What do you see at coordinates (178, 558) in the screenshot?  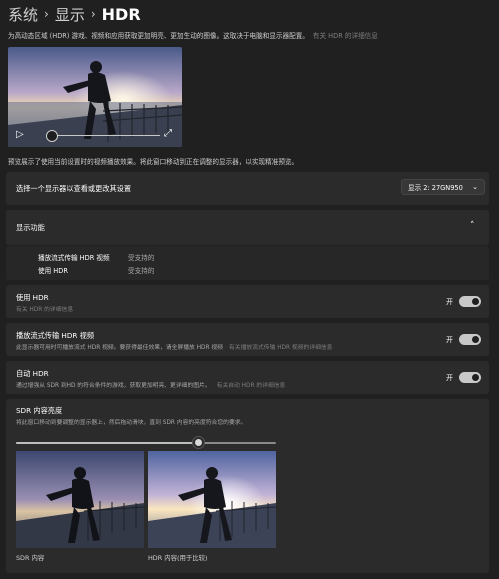 I see `hdr-sample-caption: HDR 内容(用于比较)` at bounding box center [178, 558].